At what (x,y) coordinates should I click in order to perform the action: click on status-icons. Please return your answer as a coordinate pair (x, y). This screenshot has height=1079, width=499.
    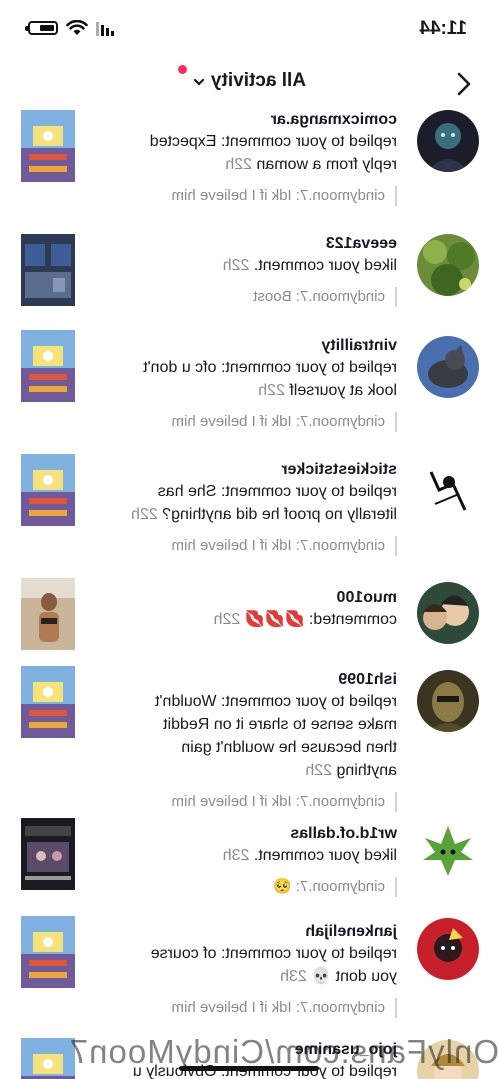
    Looking at the image, I should click on (71, 28).